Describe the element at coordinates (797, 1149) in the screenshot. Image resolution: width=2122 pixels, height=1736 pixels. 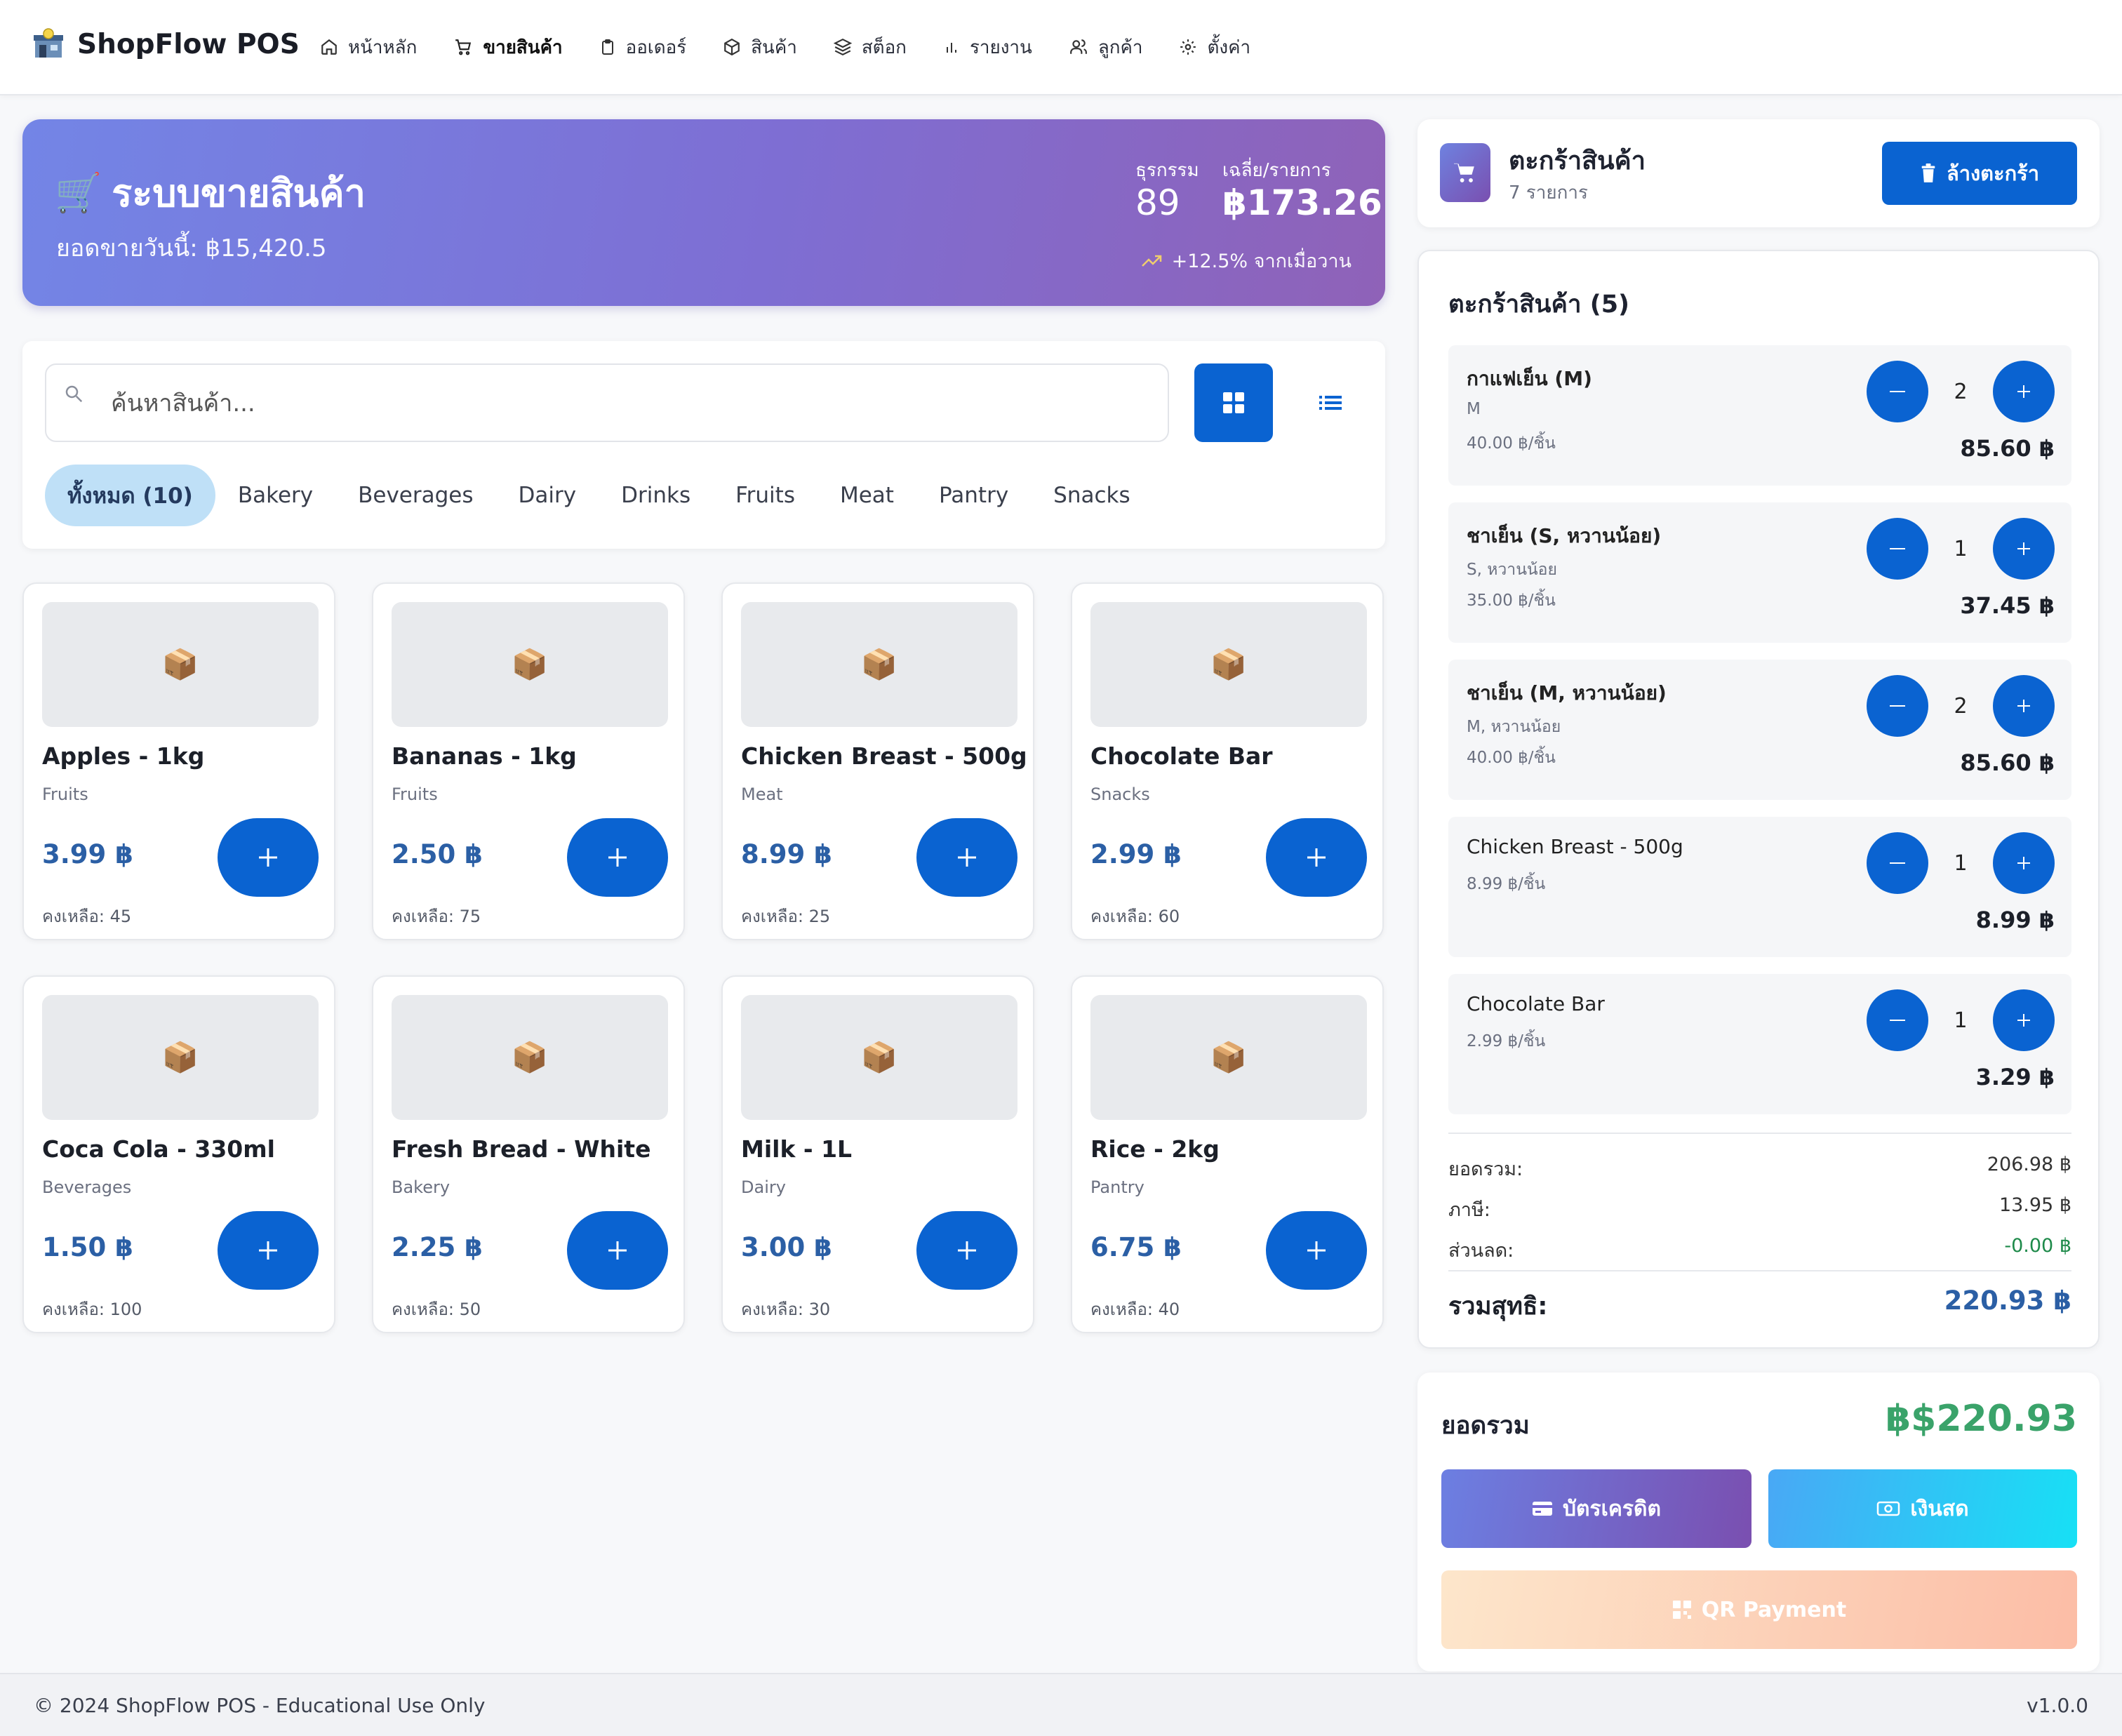
I see `product-name: Milk - 1L` at that location.